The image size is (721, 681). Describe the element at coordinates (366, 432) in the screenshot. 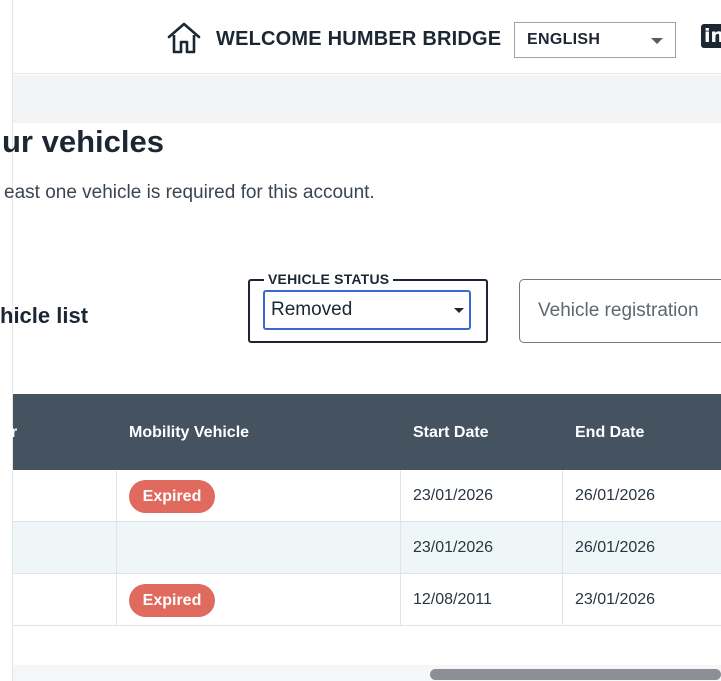

I see `table-header: r Mobility Vehicle Start Date End Date` at that location.